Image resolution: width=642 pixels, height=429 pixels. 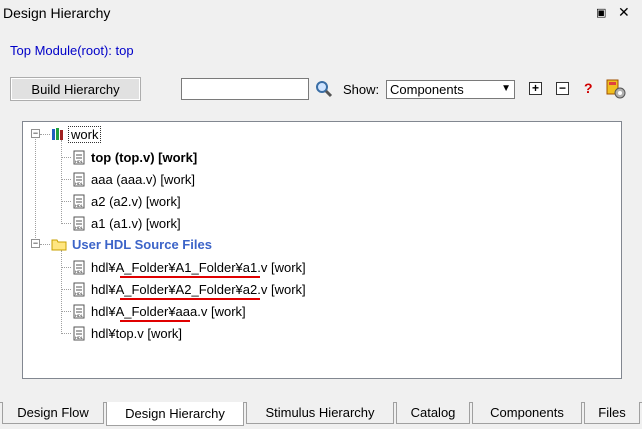 What do you see at coordinates (137, 333) in the screenshot?
I see `tree-item-label: hdl¥top.v [work]` at bounding box center [137, 333].